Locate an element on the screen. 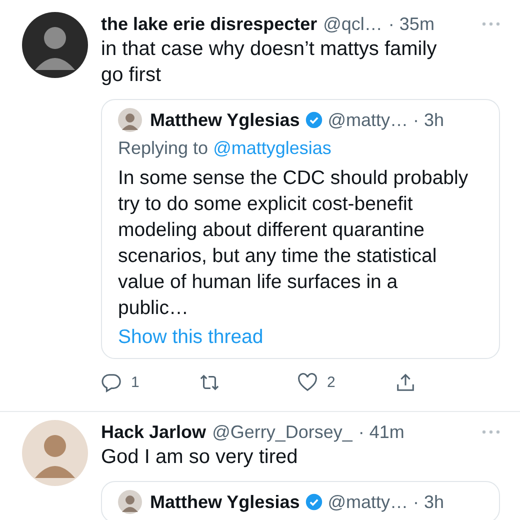  replying-label: Replying to is located at coordinates (163, 148).